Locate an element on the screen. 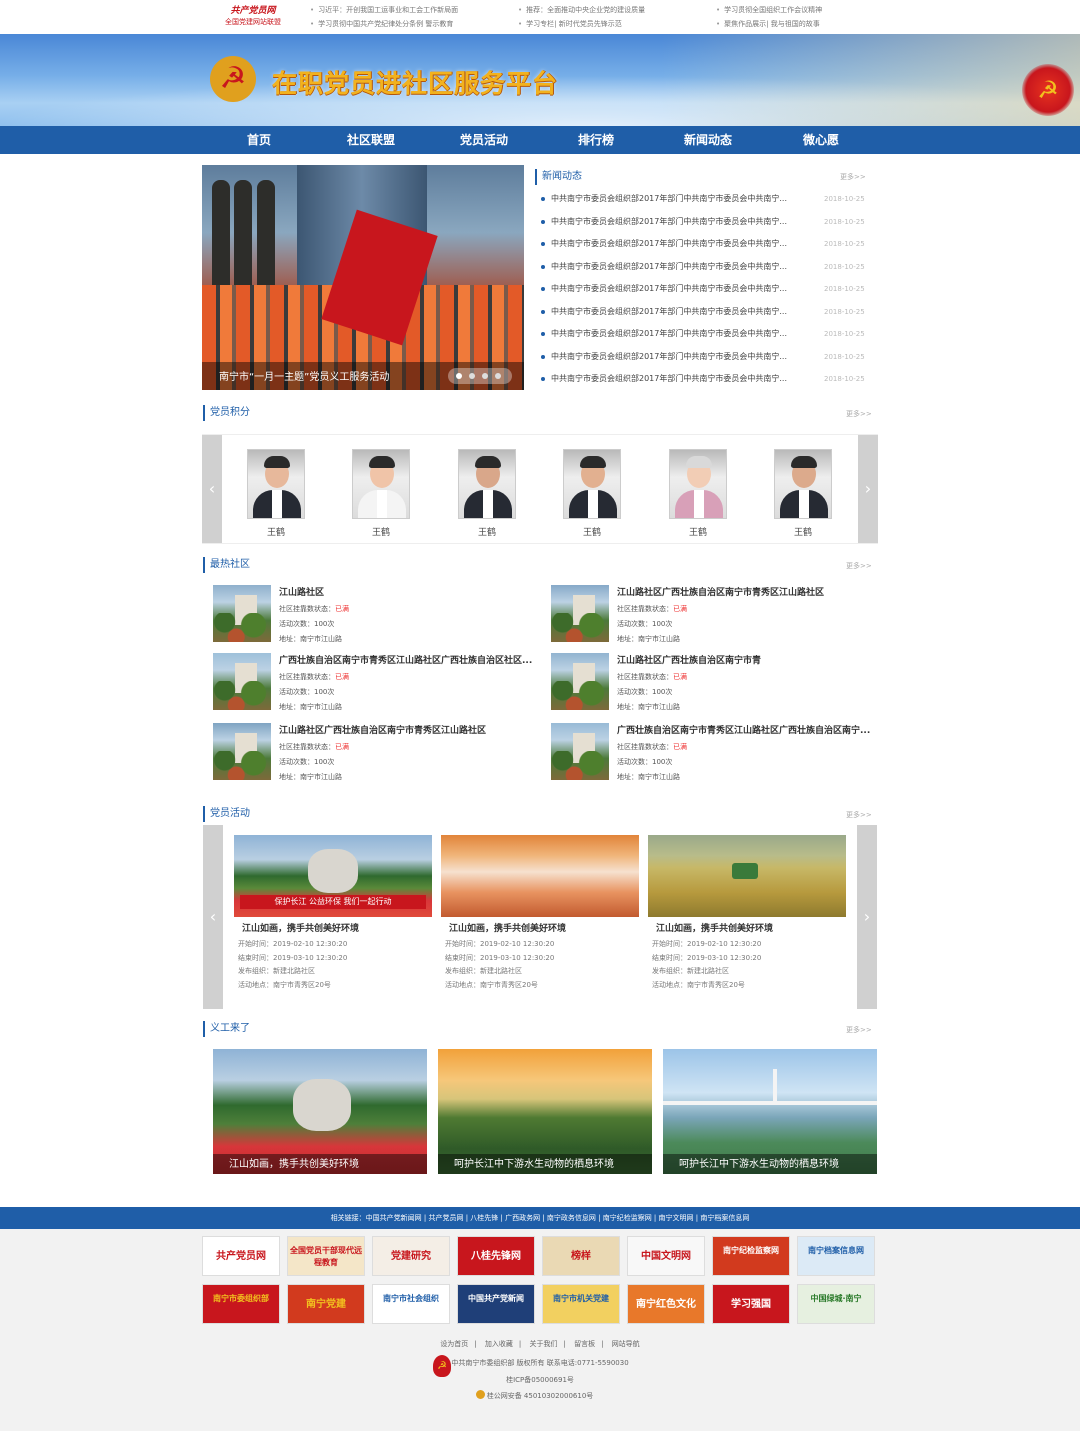 The height and width of the screenshot is (1431, 1080). nav-item-activities: 党员活动 is located at coordinates (484, 140).